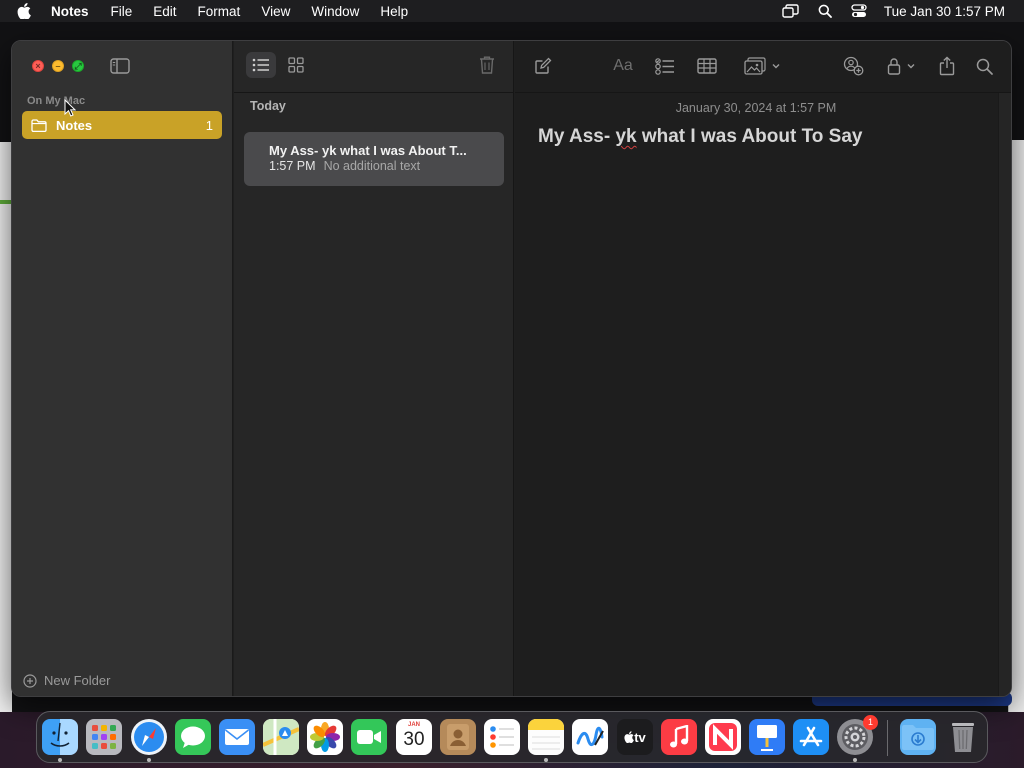 The image size is (1024, 768). Describe the element at coordinates (60, 734) in the screenshot. I see `finder-icon` at that location.